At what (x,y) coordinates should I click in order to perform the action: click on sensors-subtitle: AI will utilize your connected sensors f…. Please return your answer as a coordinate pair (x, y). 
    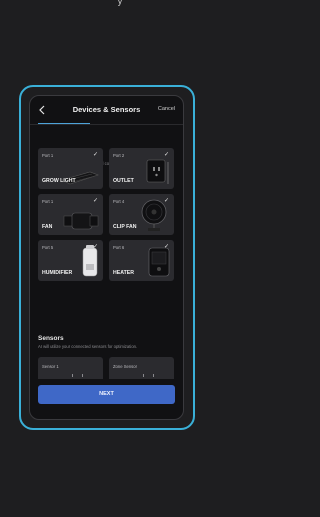
    Looking at the image, I should click on (88, 346).